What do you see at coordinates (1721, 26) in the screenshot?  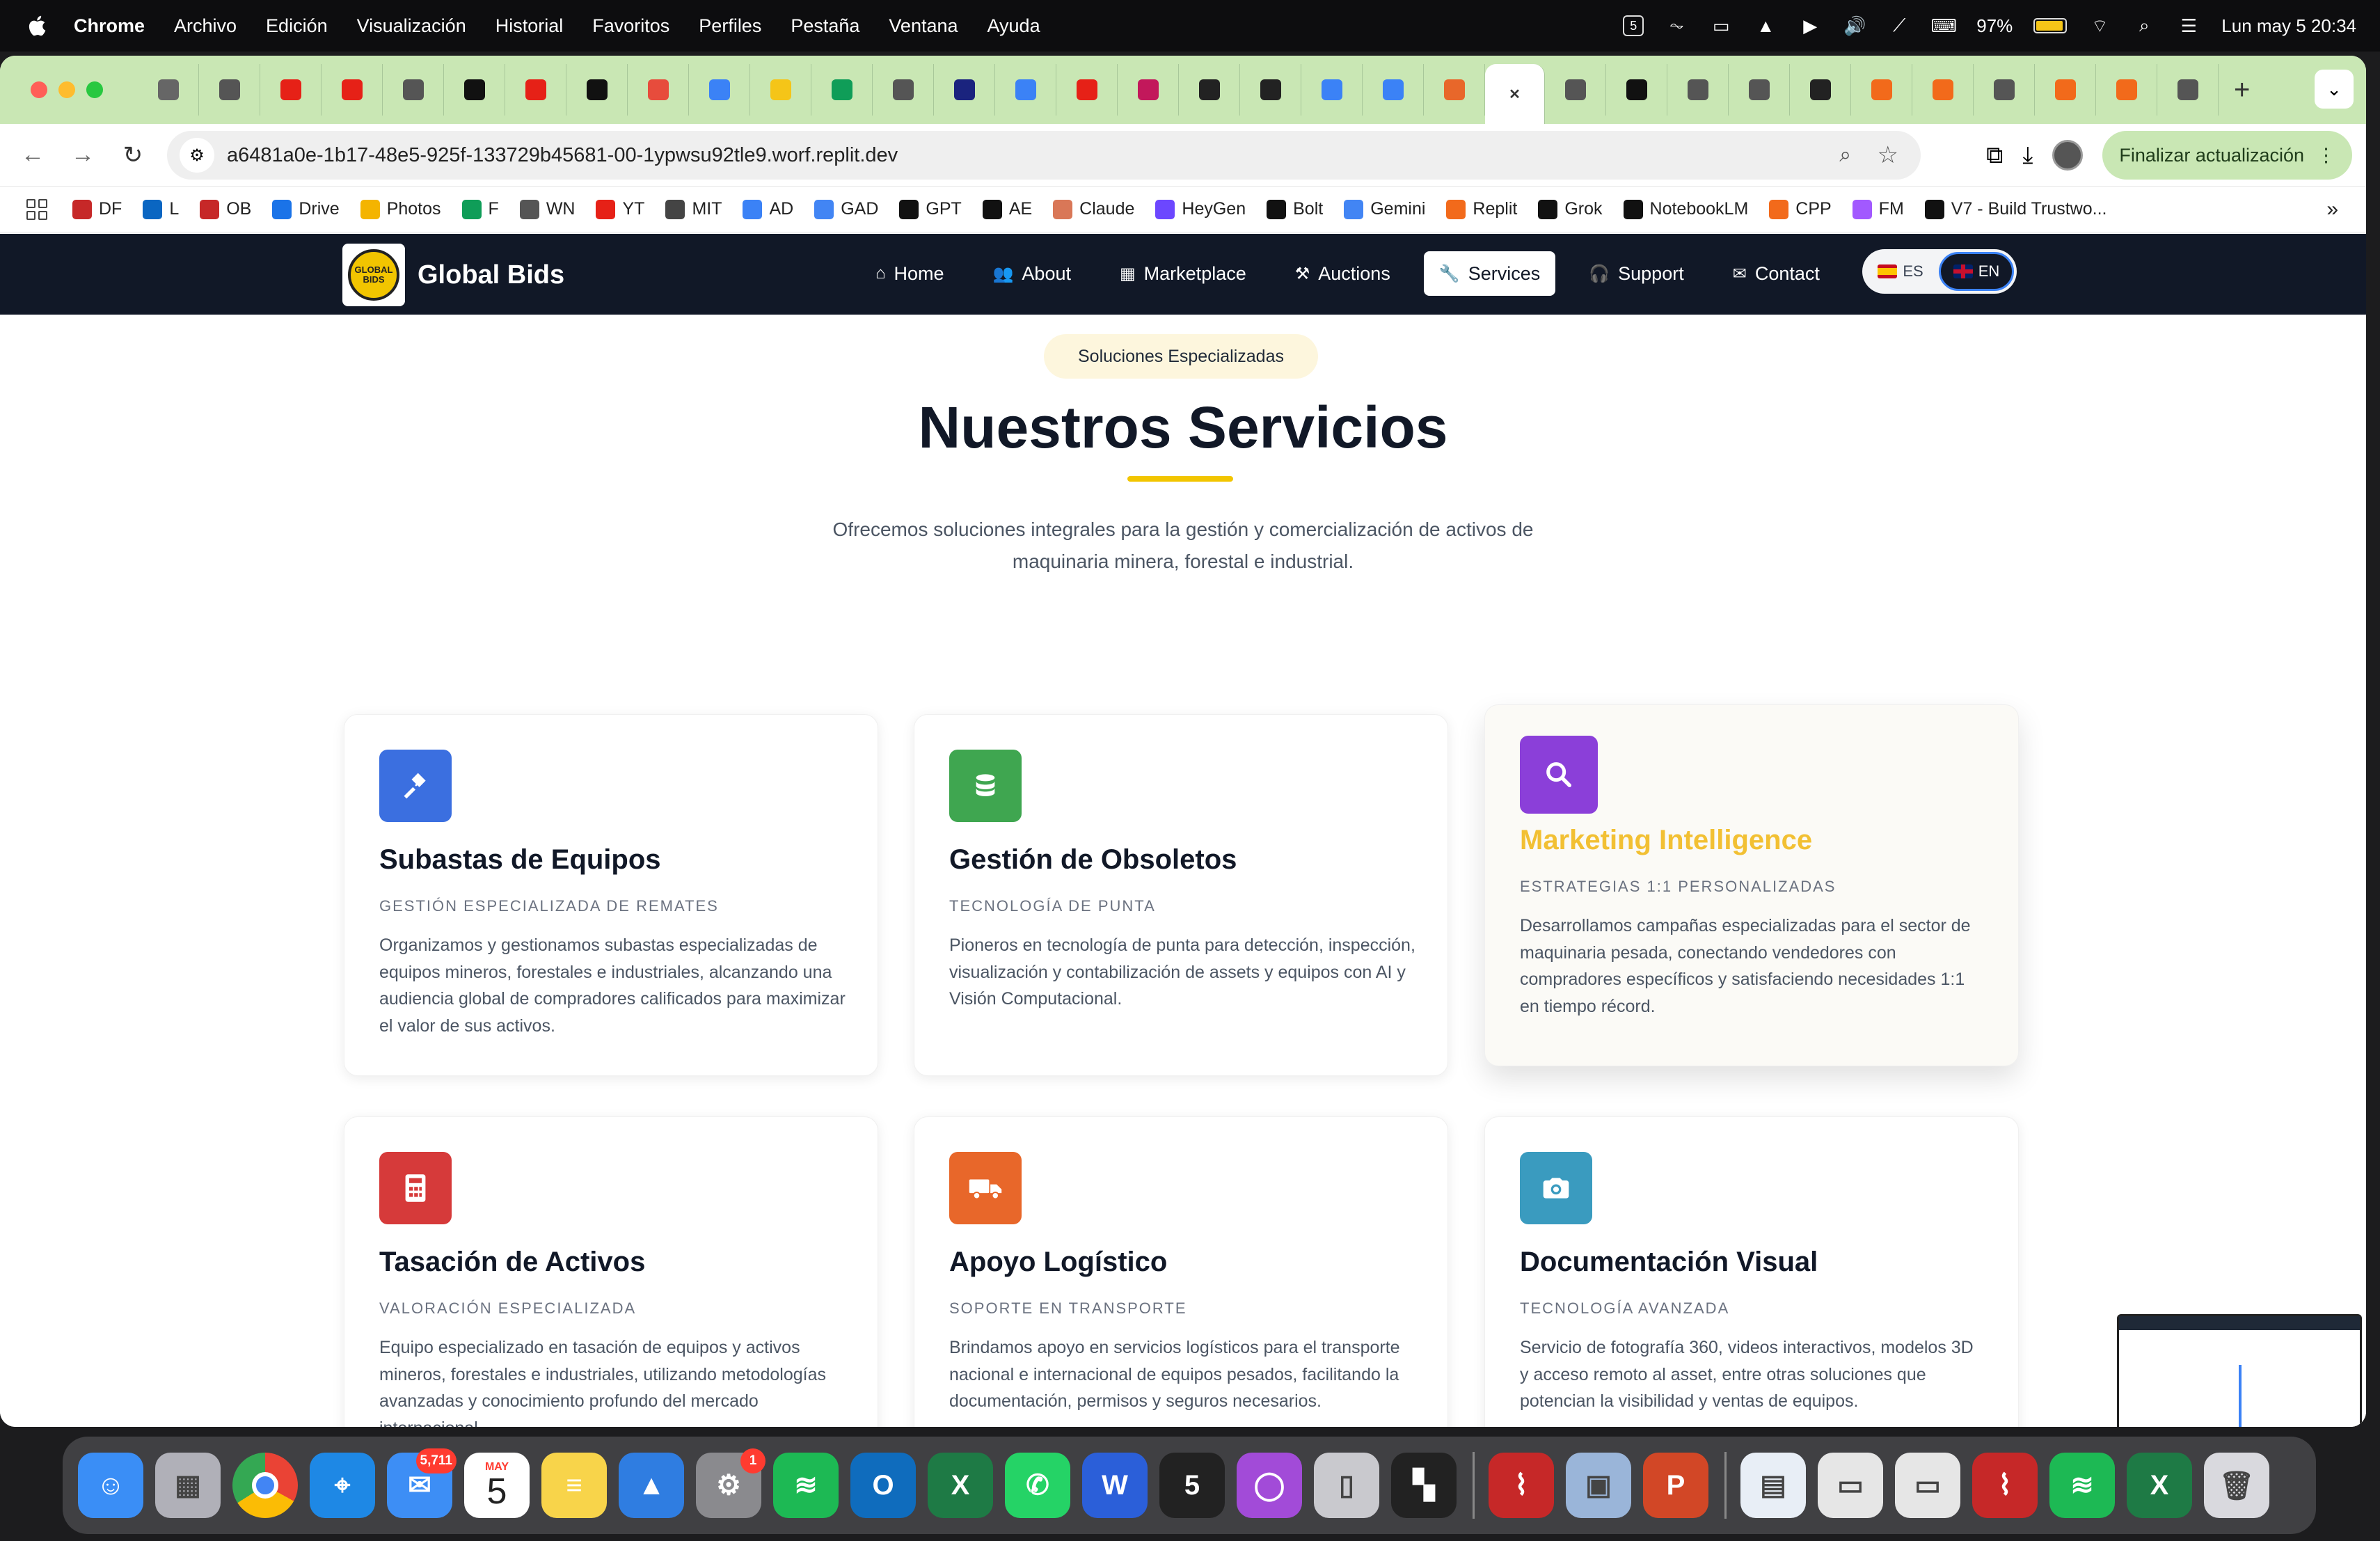 I see `screen-mirror-icon: ▭` at bounding box center [1721, 26].